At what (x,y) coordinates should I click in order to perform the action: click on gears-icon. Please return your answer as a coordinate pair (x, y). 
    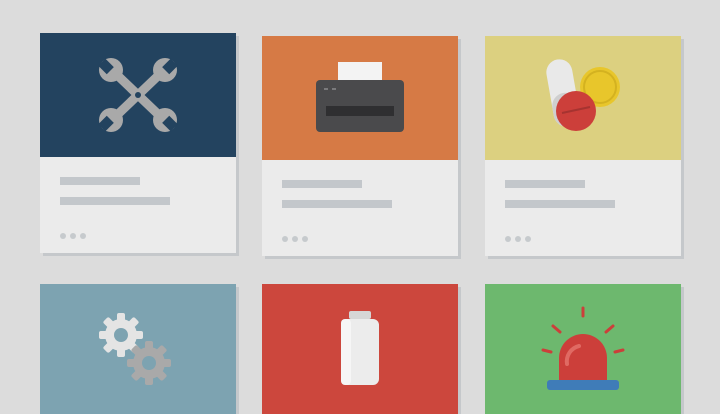
    Looking at the image, I should click on (138, 349).